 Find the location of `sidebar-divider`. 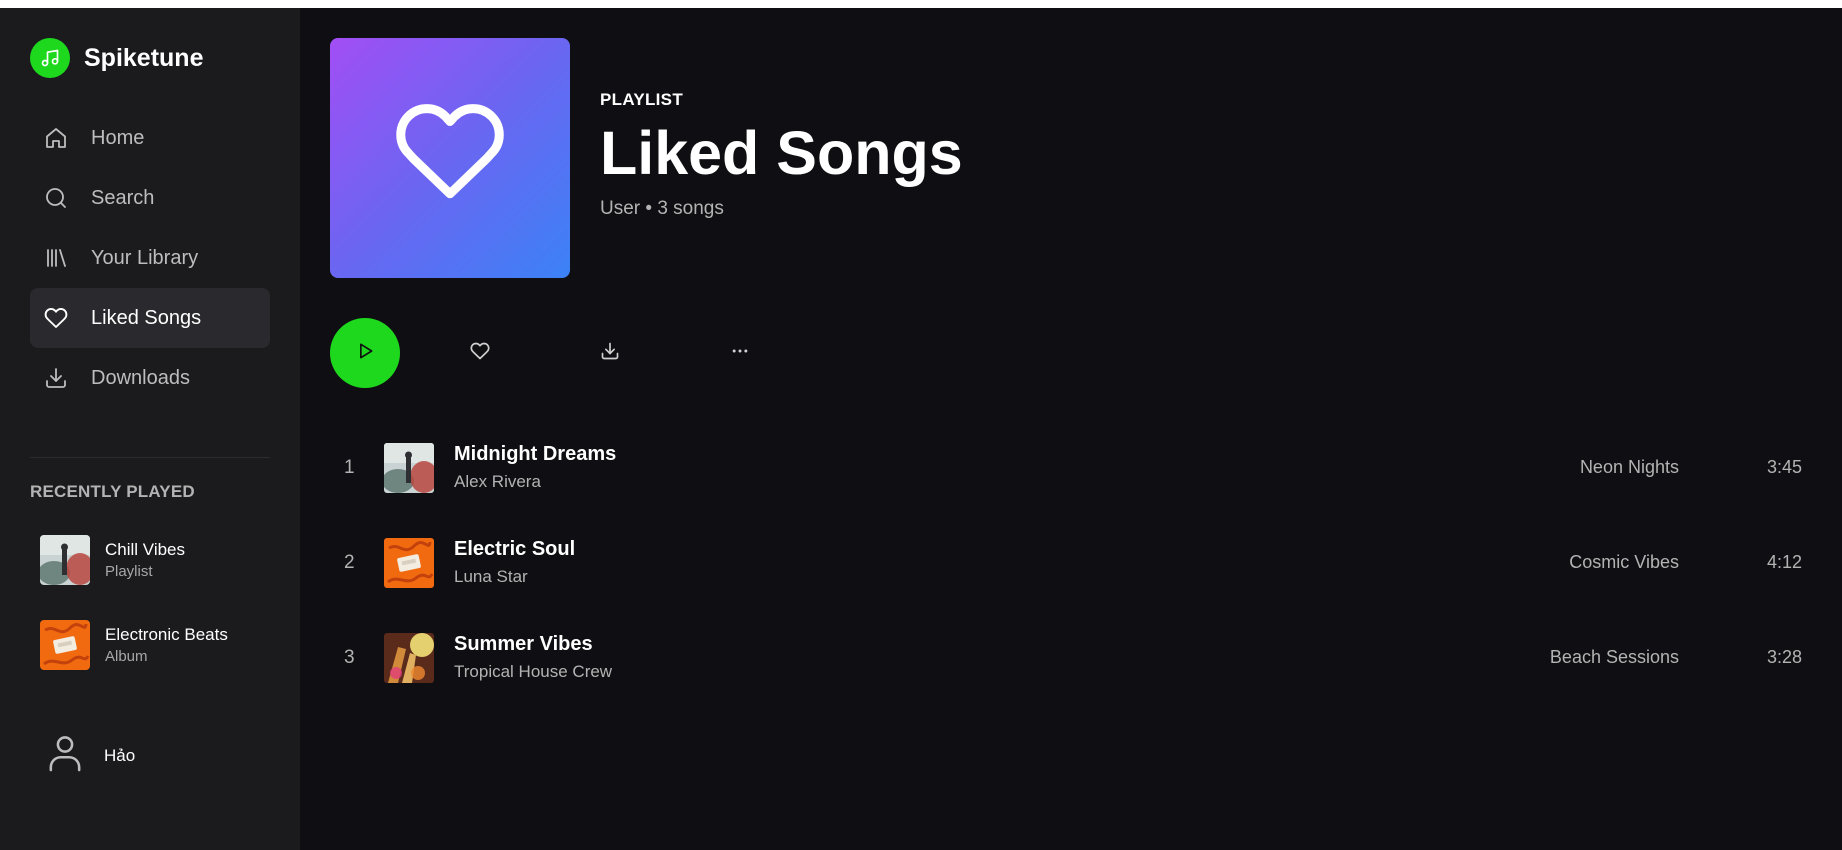

sidebar-divider is located at coordinates (150, 457).